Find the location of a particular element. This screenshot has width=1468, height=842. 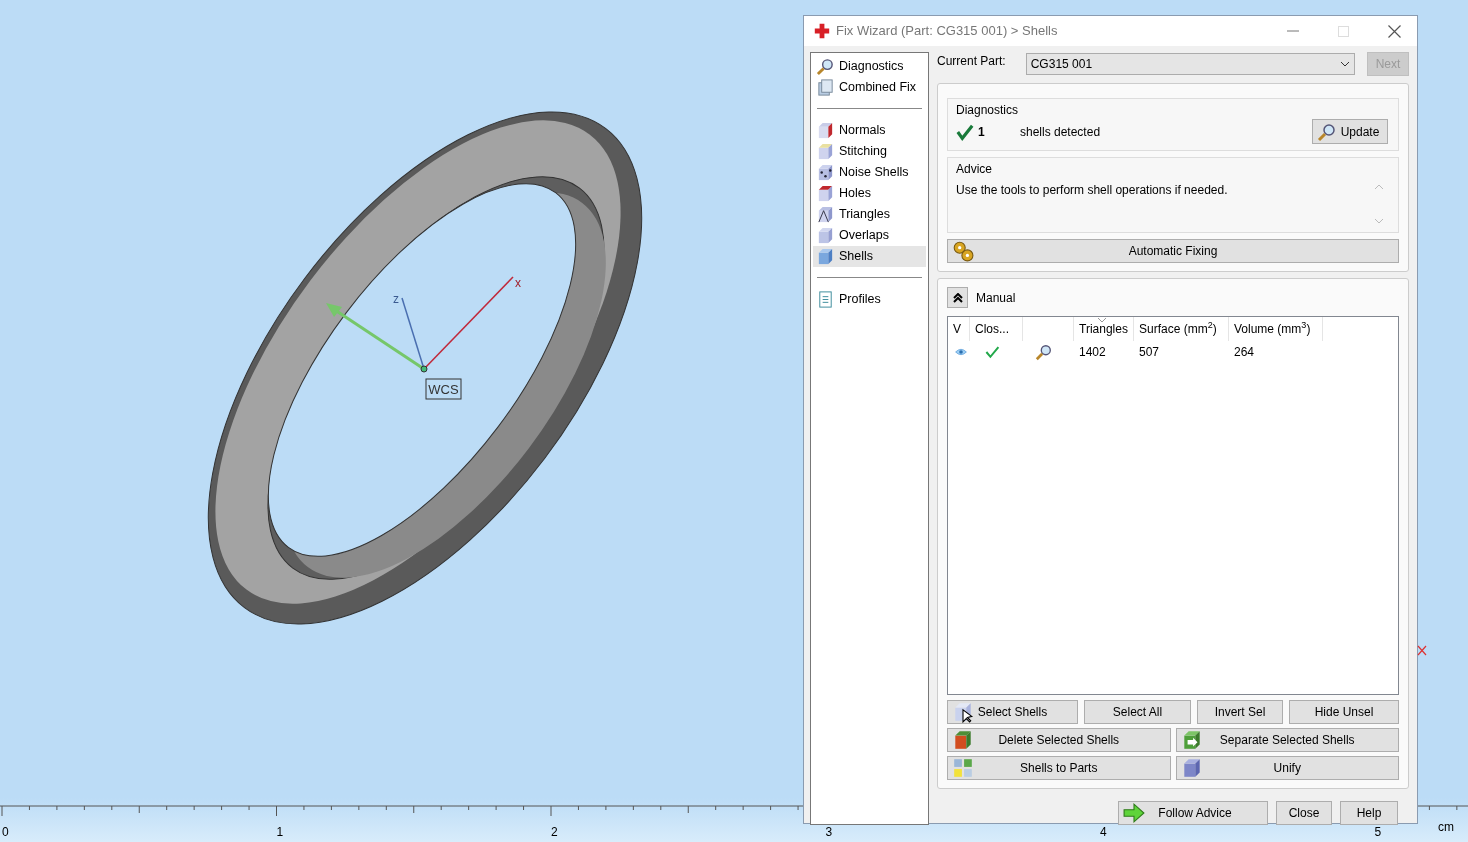

window-title: Fix Wizard (Part: CG315 001) > Shells is located at coordinates (947, 31).